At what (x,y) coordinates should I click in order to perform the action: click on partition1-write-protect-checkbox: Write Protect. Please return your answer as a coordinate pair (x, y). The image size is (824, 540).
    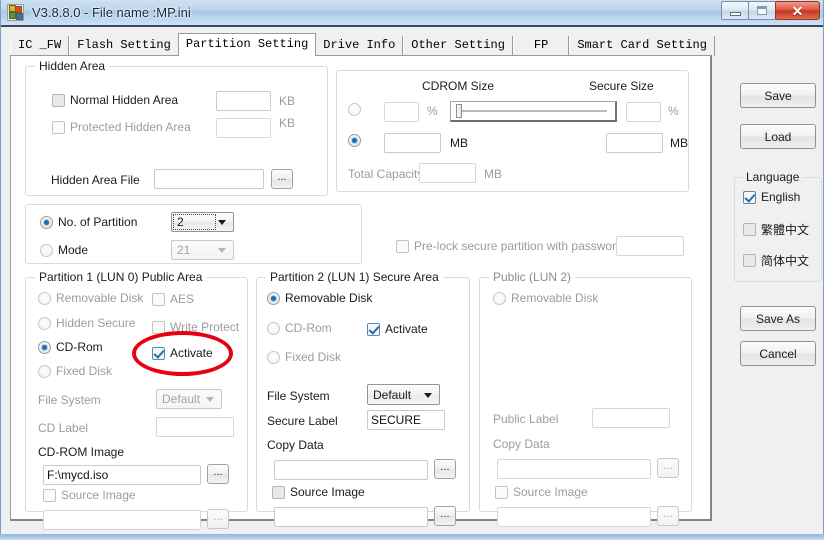
    Looking at the image, I should click on (195, 327).